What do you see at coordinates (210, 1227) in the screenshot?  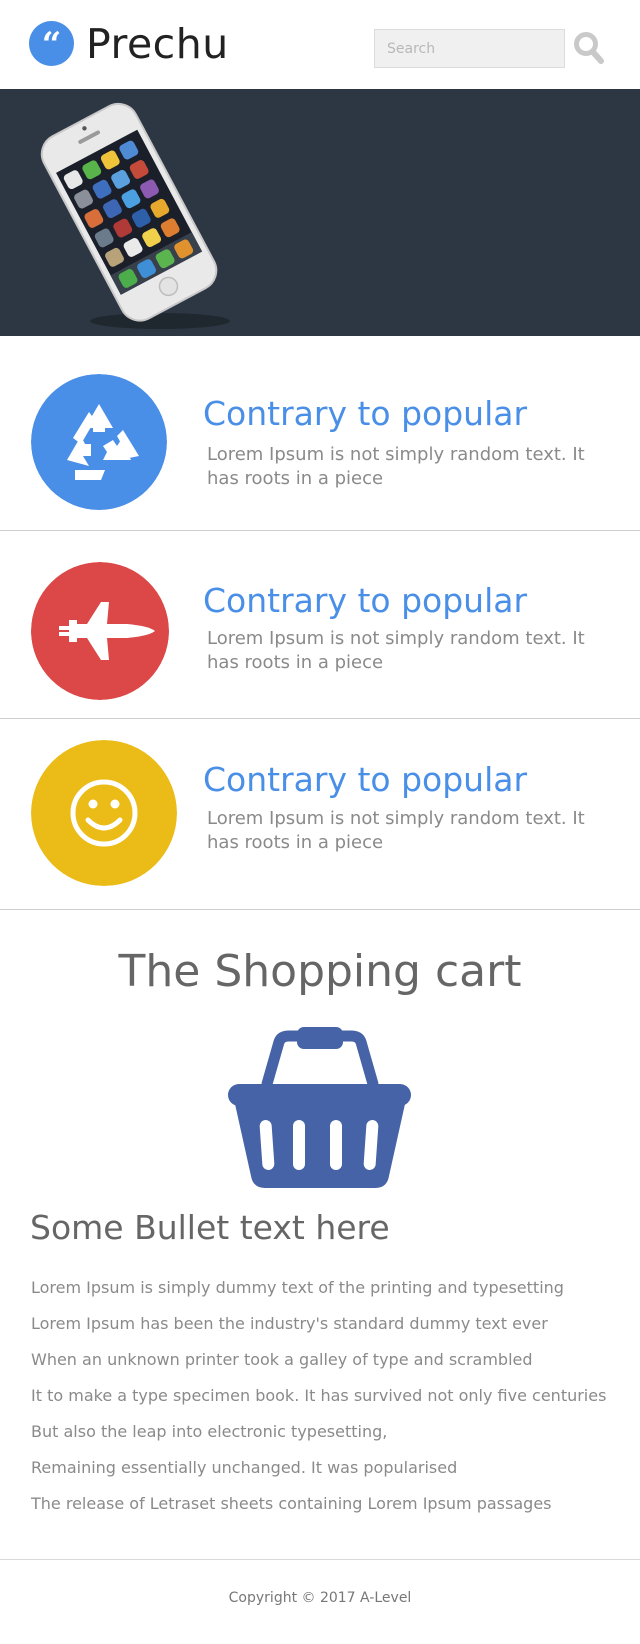 I see `bullet-heading: Some Bullet text here` at bounding box center [210, 1227].